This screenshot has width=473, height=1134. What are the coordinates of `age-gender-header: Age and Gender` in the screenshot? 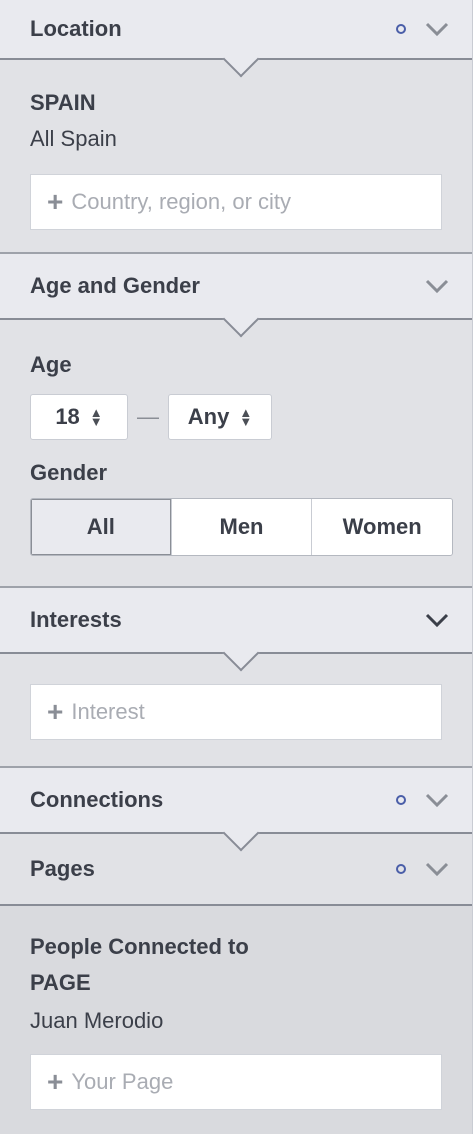 It's located at (236, 295).